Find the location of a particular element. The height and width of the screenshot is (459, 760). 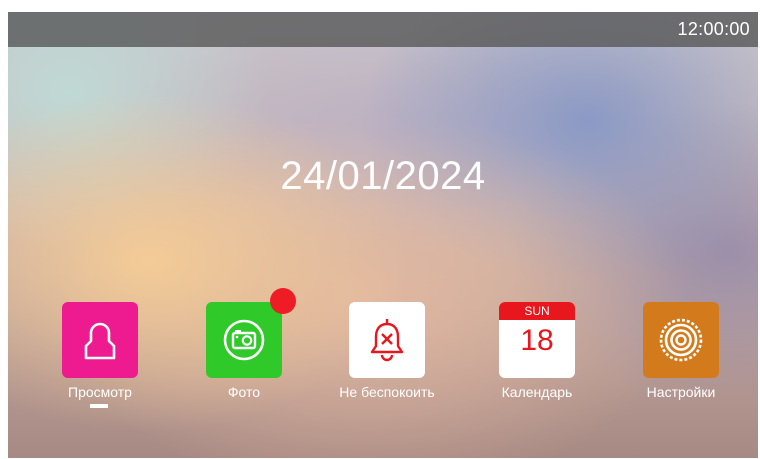

app-label-do-not-disturb: Не беспокоить is located at coordinates (387, 392).